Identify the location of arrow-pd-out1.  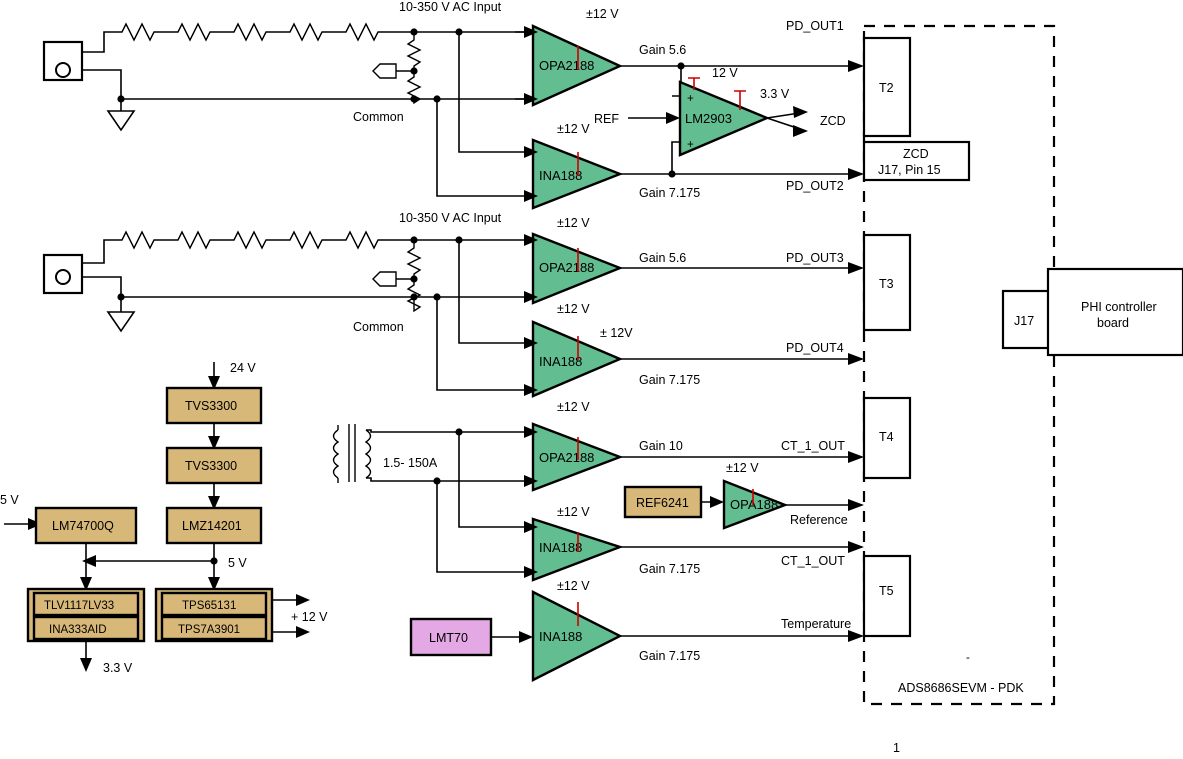
(856, 66).